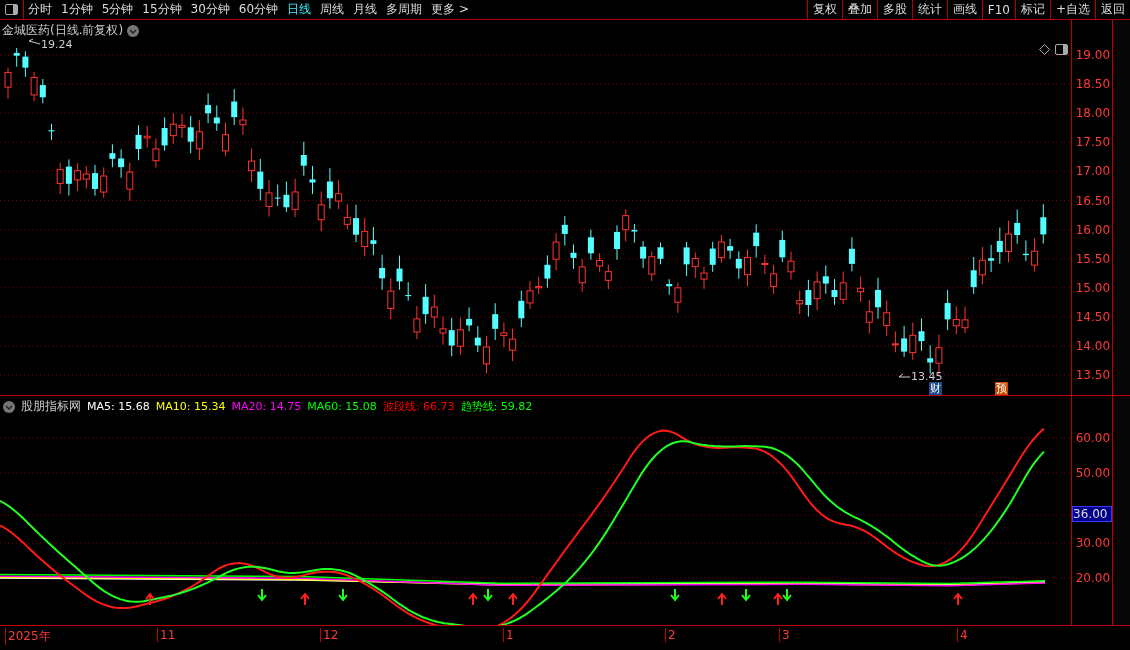 This screenshot has width=1130, height=650. I want to click on axis-label: 60.00, so click(1092, 438).